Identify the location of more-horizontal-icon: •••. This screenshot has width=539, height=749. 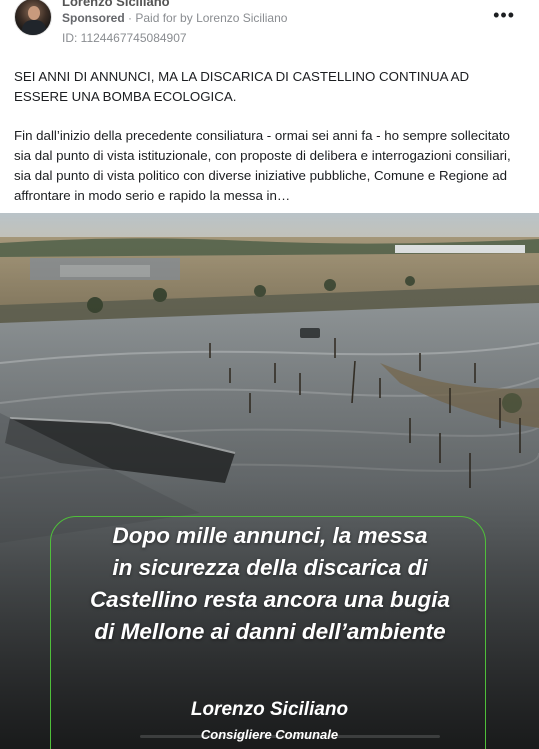
(504, 15).